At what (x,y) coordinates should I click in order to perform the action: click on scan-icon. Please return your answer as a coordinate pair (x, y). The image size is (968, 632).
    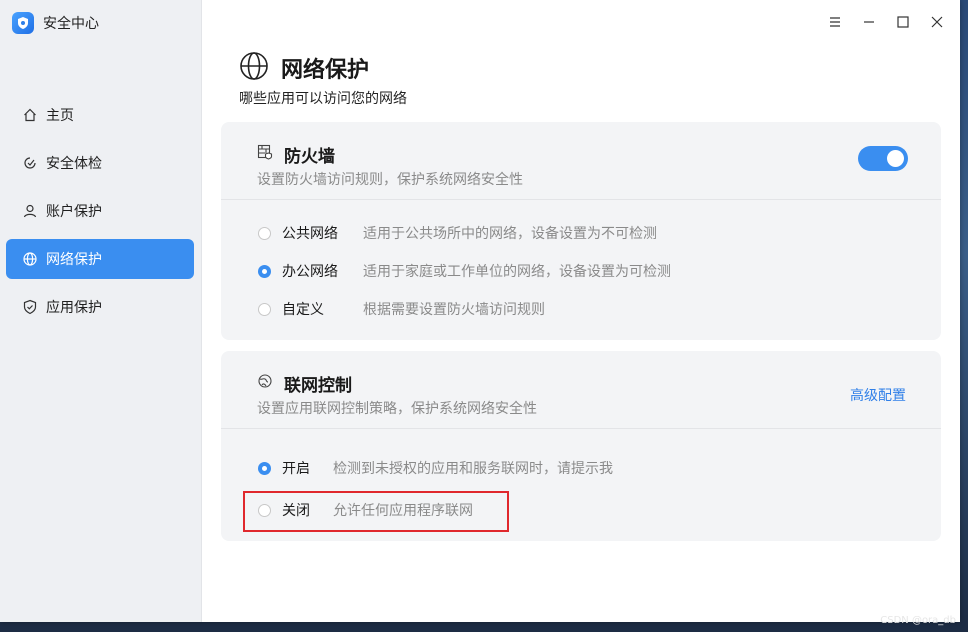
    Looking at the image, I should click on (30, 163).